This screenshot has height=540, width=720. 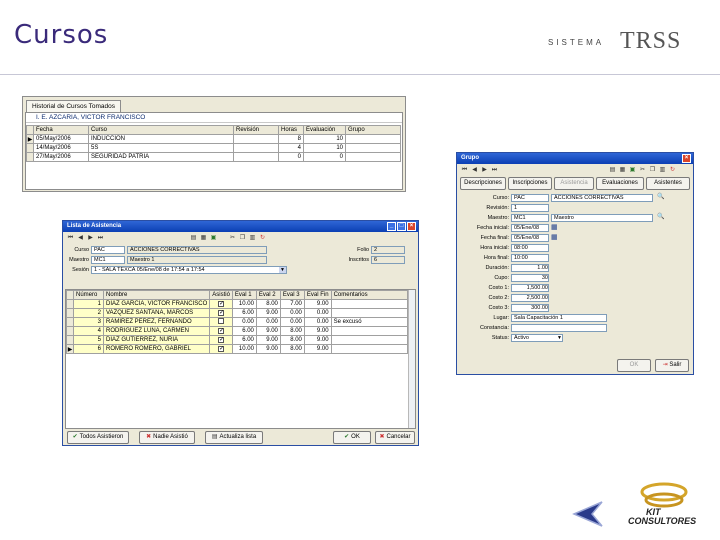 I want to click on tab-asistencia: Asistencia, so click(x=574, y=183).